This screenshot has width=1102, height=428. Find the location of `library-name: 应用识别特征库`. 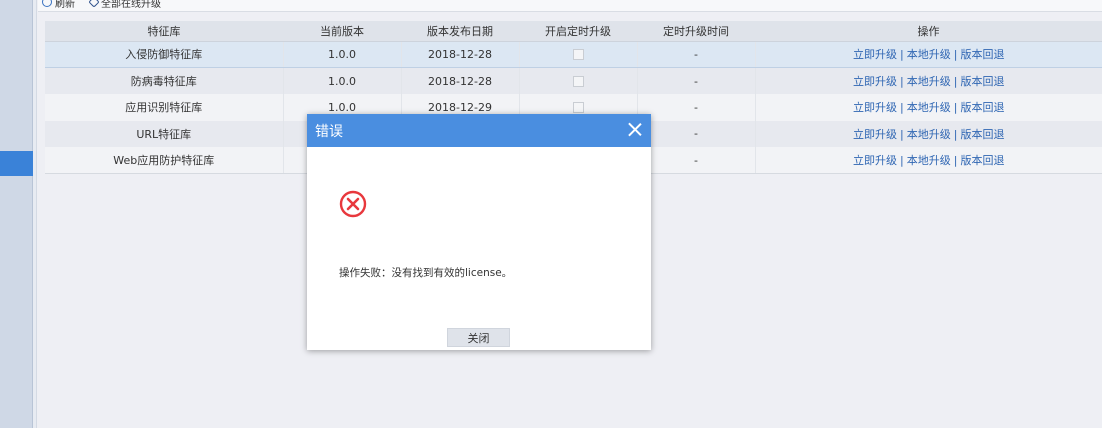

library-name: 应用识别特征库 is located at coordinates (164, 107).